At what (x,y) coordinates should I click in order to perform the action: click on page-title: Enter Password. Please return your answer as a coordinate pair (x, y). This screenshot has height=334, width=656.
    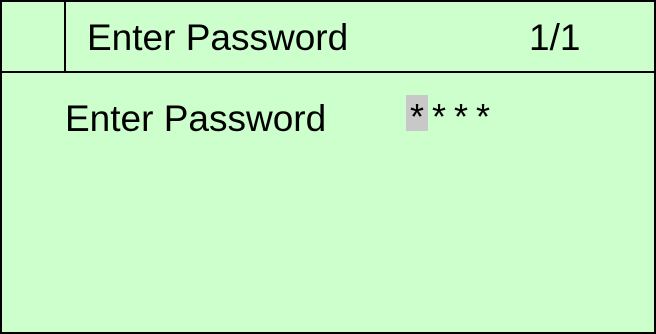
    Looking at the image, I should click on (218, 37).